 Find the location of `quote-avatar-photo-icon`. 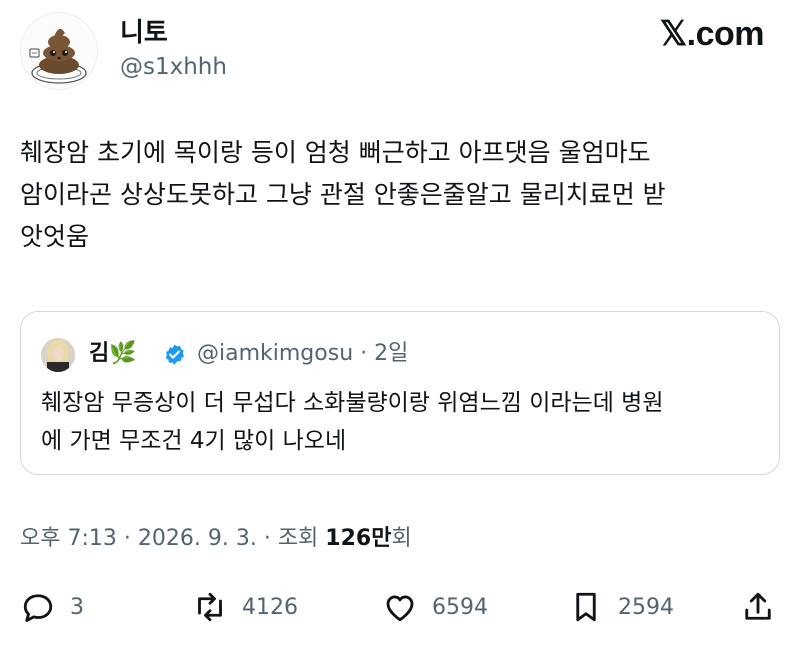

quote-avatar-photo-icon is located at coordinates (58, 355).